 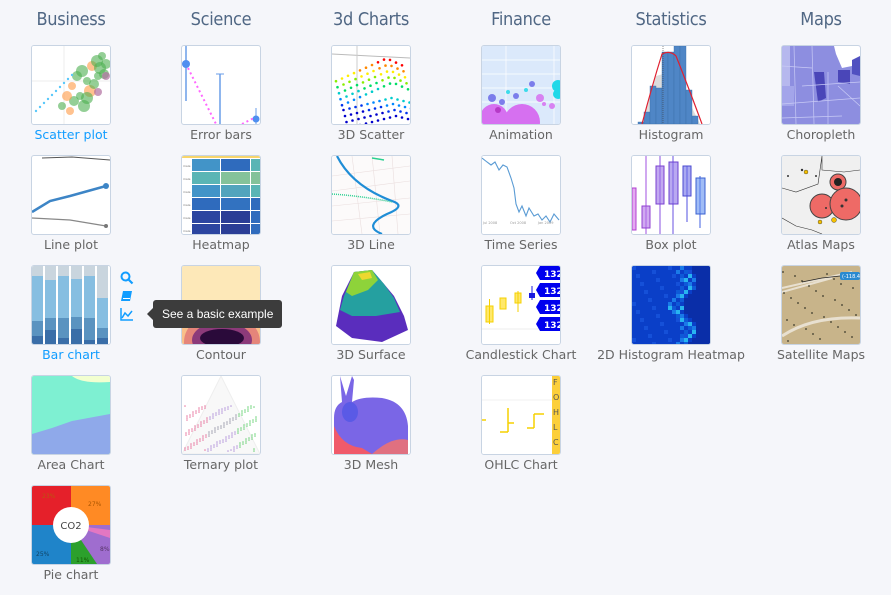 I want to click on chart-tile-label: Satellite Maps, so click(x=818, y=355).